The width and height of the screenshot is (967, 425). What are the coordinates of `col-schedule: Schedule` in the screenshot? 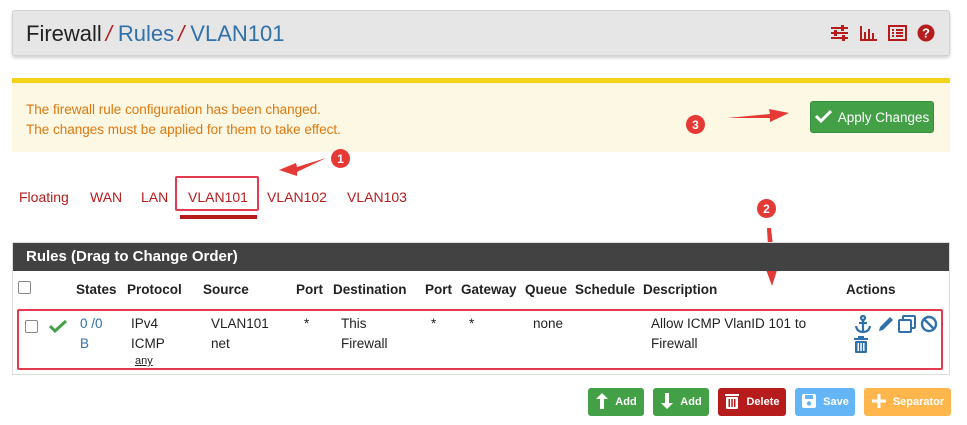 It's located at (605, 289).